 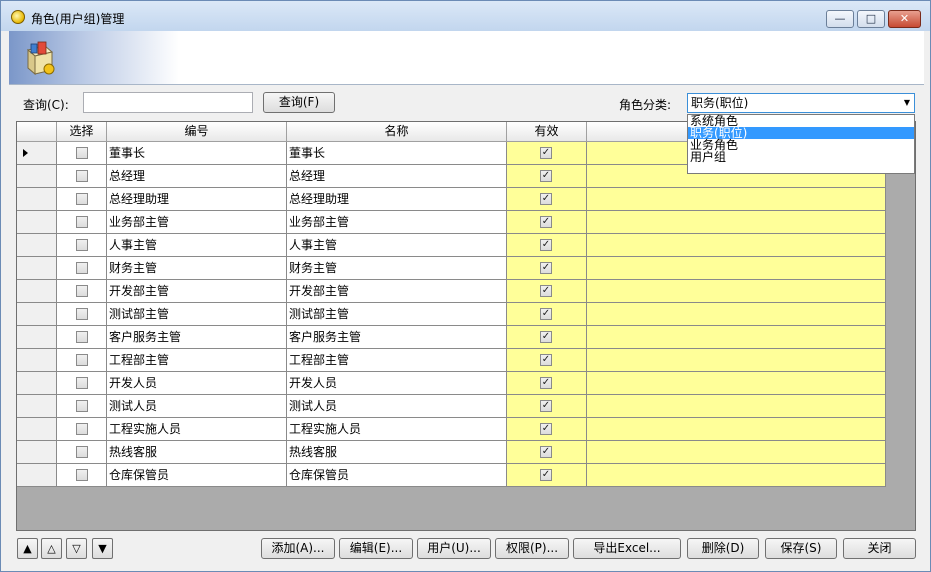 I want to click on name-cell: 总经理, so click(x=397, y=176).